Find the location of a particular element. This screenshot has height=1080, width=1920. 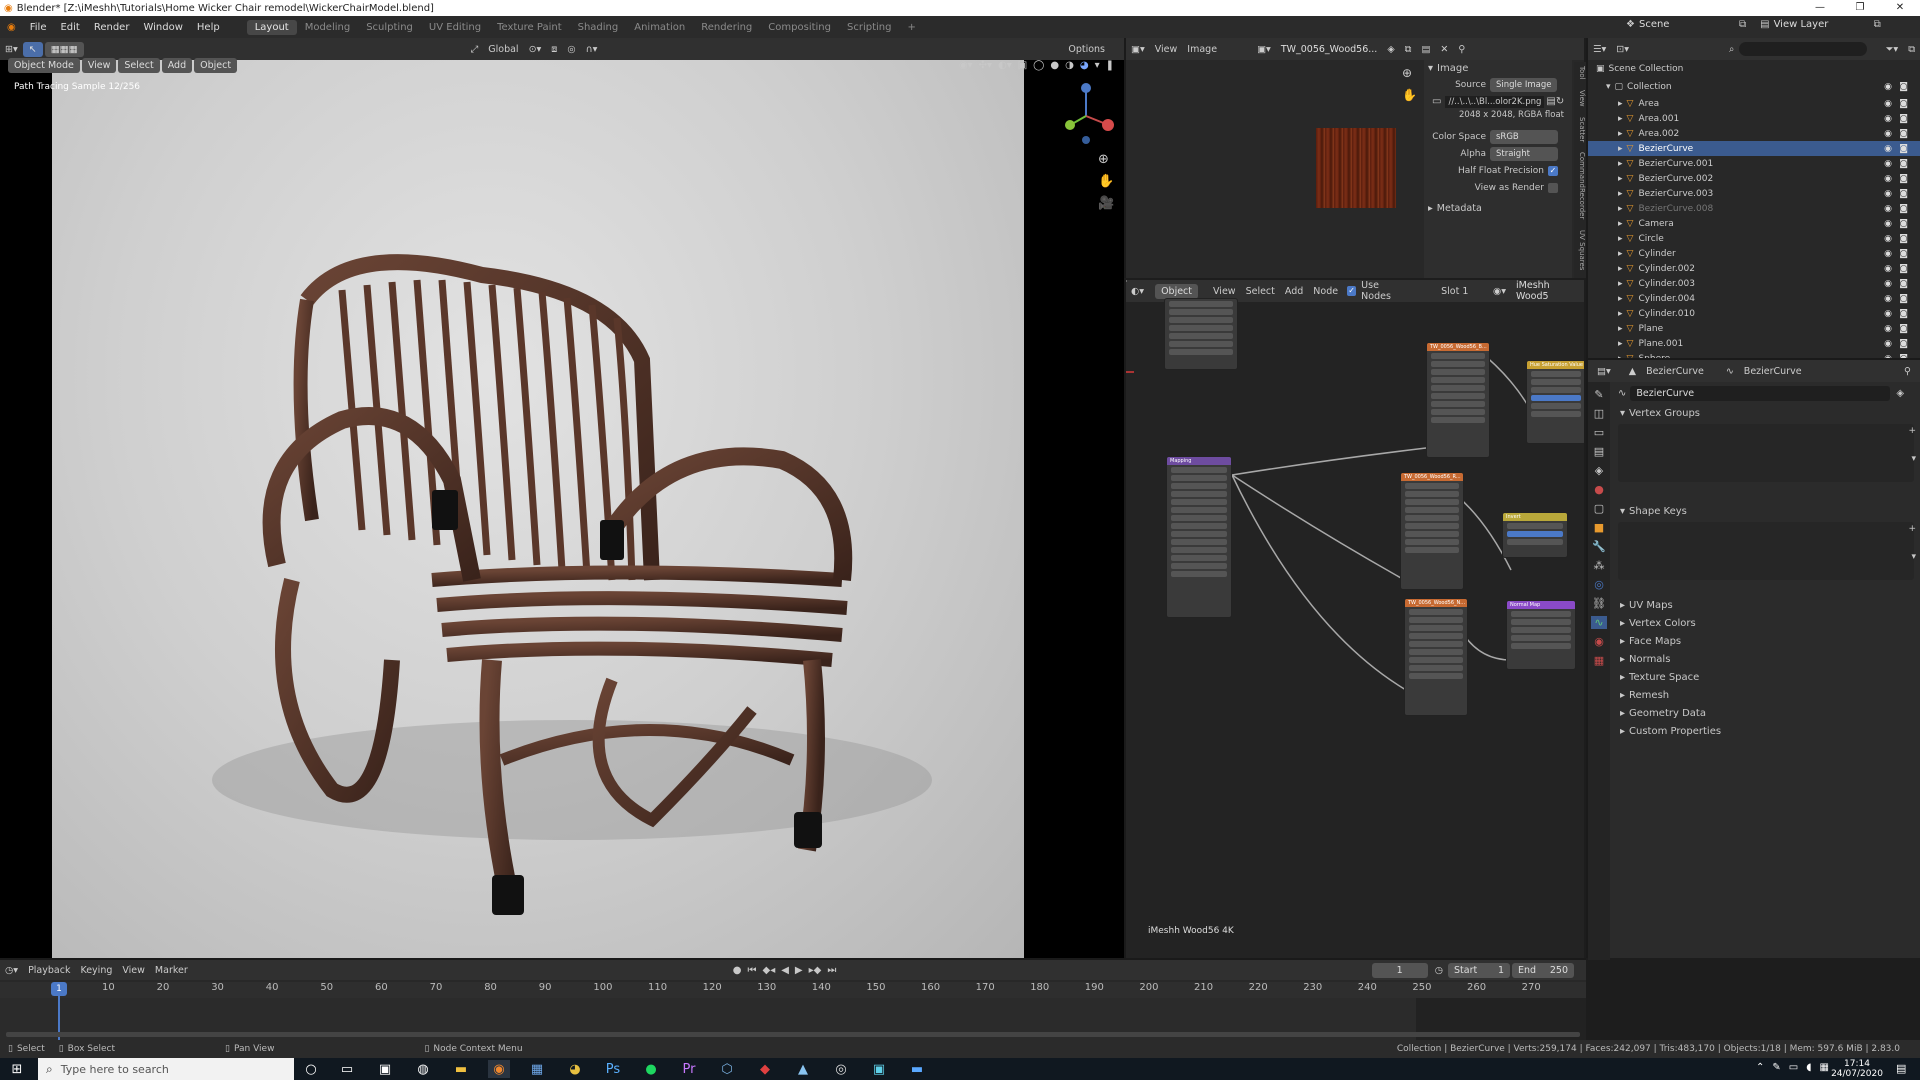

texture-tab-icon: ▦ is located at coordinates (1599, 660).